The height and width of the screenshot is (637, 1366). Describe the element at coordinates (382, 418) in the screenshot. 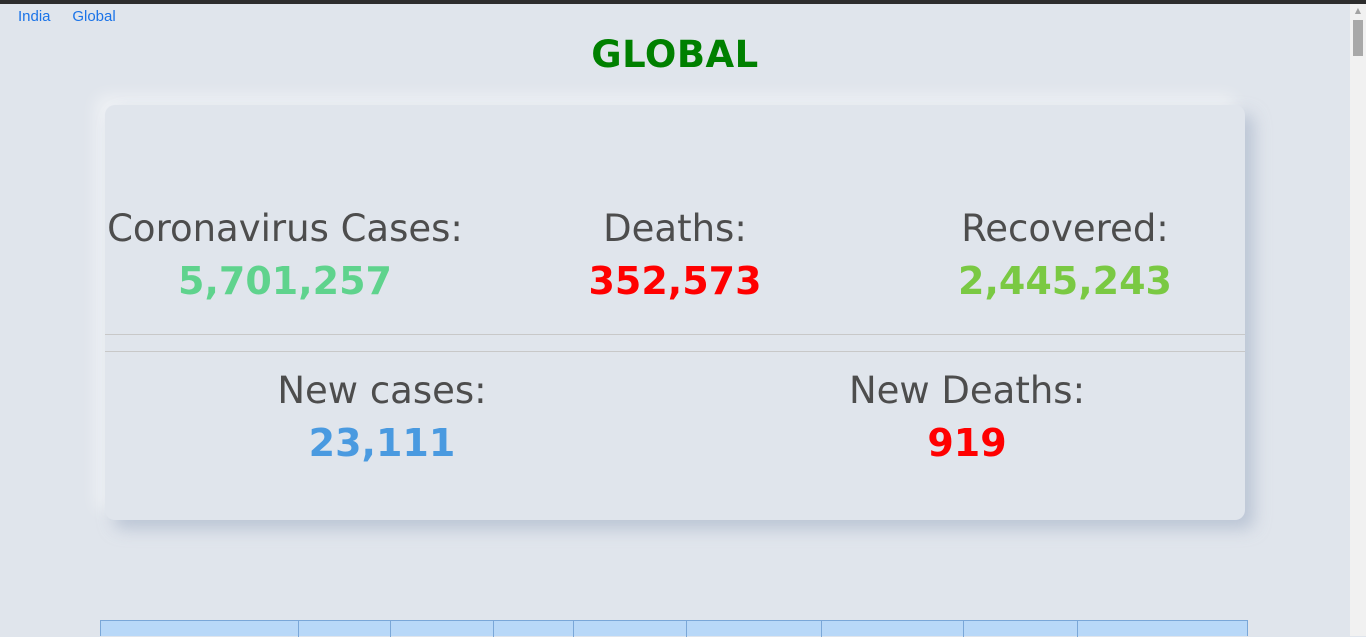

I see `new-cases-stat: New cases: 23,111` at that location.